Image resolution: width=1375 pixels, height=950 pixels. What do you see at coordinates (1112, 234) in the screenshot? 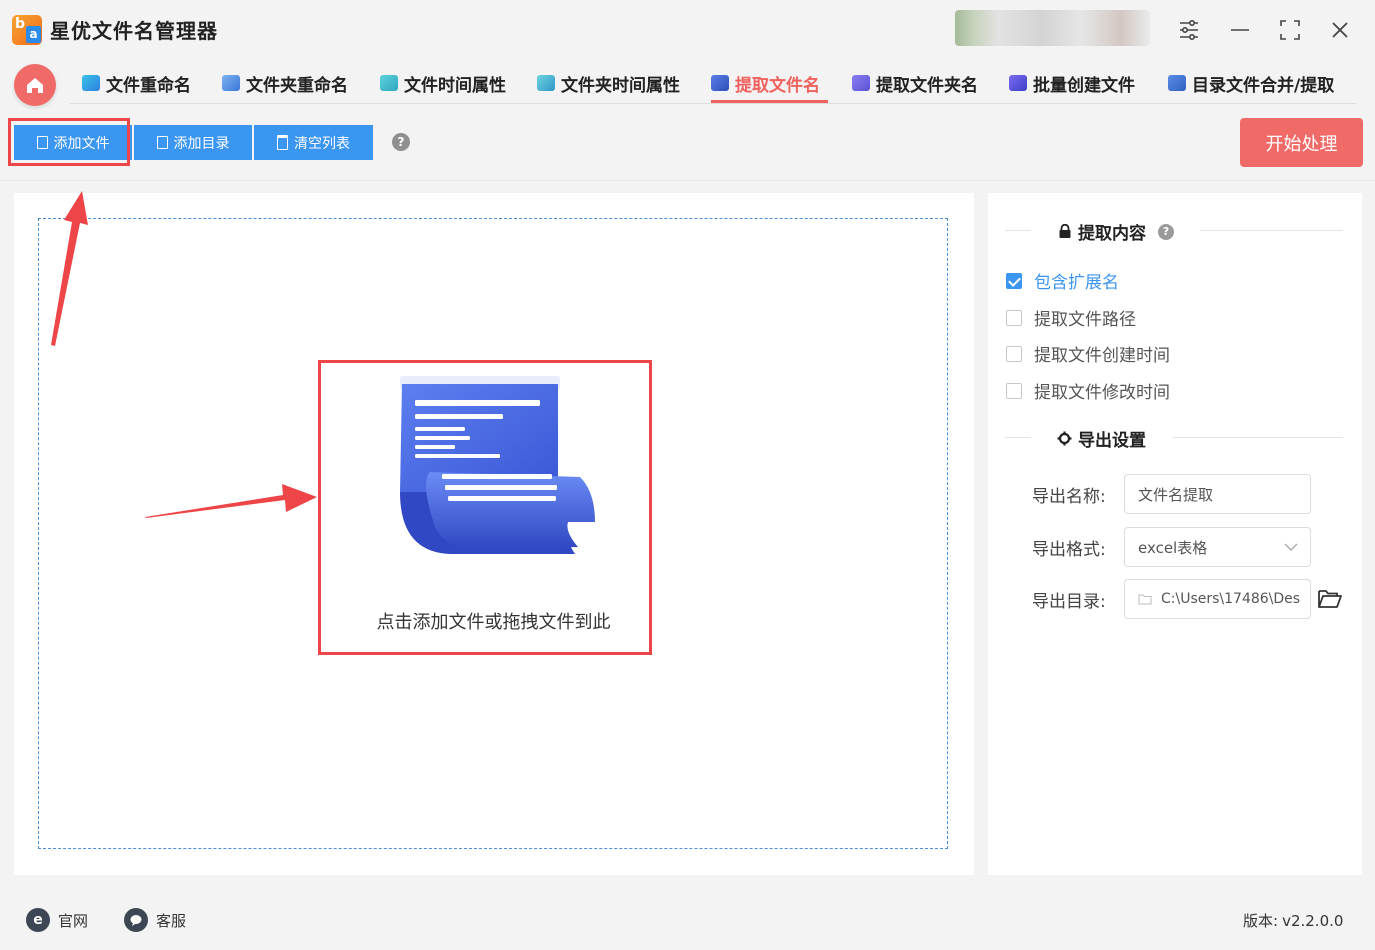
I see `extract-section-label: 提取内容` at bounding box center [1112, 234].